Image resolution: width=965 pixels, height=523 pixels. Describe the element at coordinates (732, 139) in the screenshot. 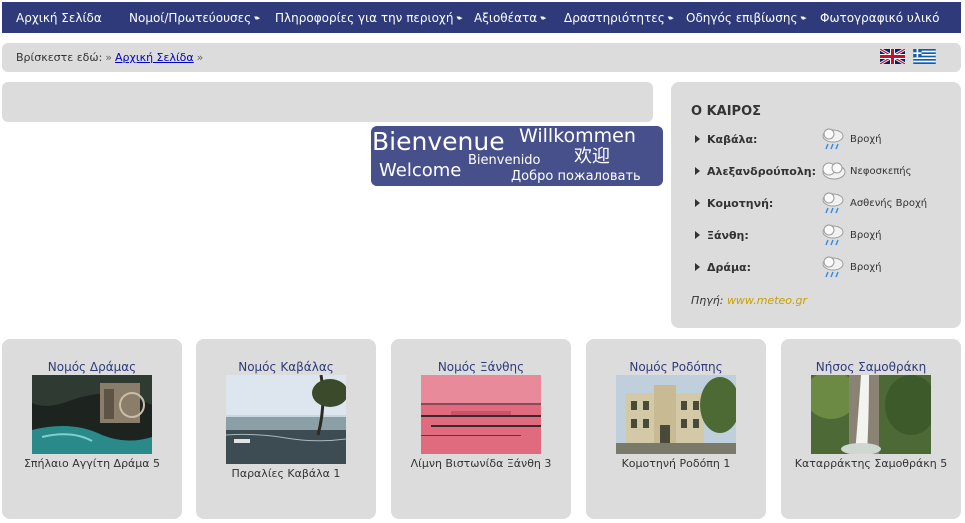

I see `weather-city: Καβάλα:` at that location.